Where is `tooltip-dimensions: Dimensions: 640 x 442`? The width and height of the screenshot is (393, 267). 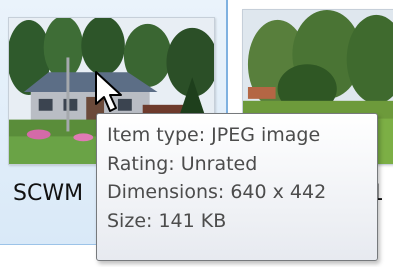 tooltip-dimensions: Dimensions: 640 x 442 is located at coordinates (217, 192).